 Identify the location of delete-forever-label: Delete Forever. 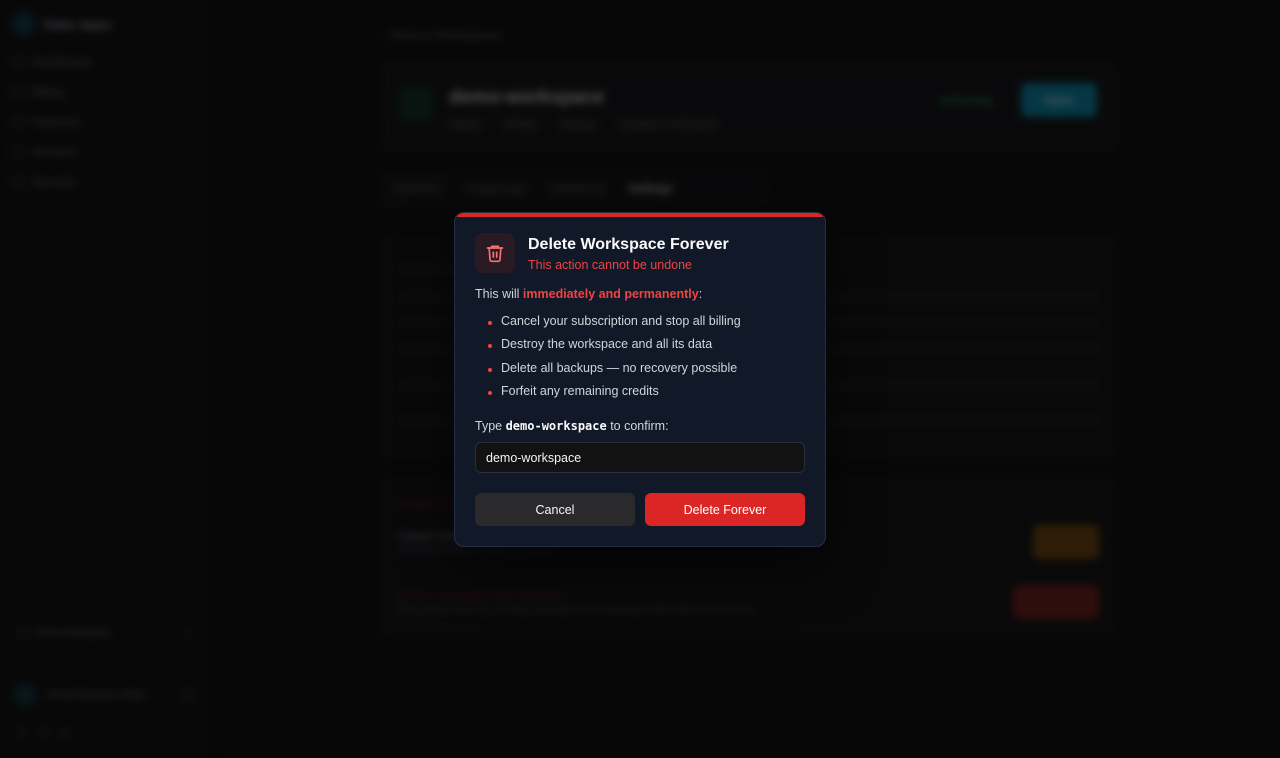
(725, 509).